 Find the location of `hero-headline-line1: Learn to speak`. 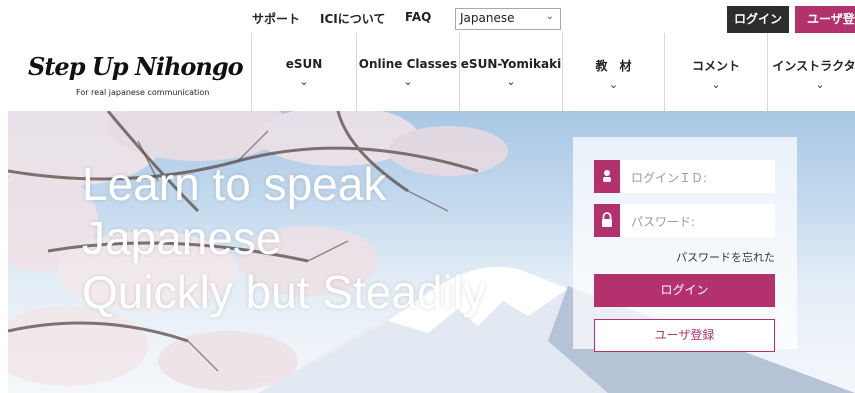

hero-headline-line1: Learn to speak is located at coordinates (234, 184).